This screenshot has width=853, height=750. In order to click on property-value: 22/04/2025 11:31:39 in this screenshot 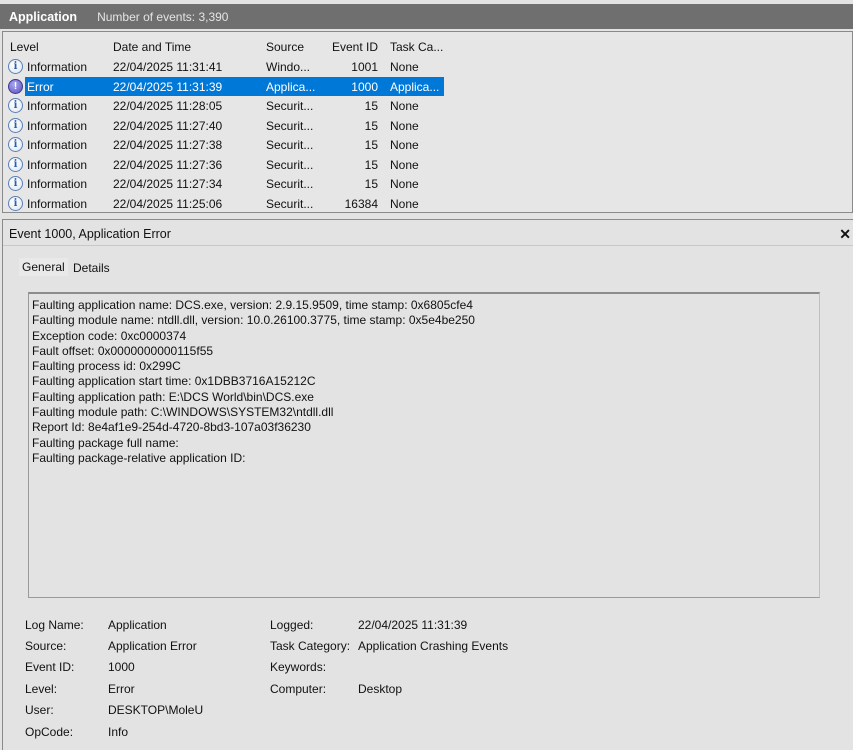, I will do `click(413, 625)`.